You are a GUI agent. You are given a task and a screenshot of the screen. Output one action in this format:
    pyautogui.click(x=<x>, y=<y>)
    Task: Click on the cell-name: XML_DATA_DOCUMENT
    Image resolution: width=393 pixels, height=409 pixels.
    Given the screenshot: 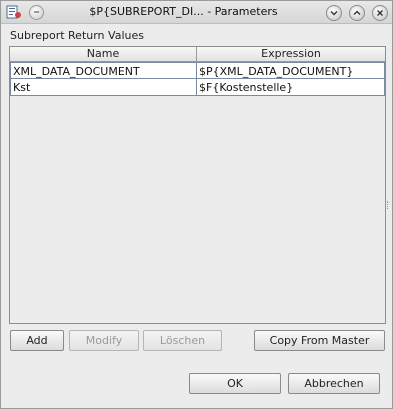 What is the action you would take?
    pyautogui.click(x=103, y=70)
    